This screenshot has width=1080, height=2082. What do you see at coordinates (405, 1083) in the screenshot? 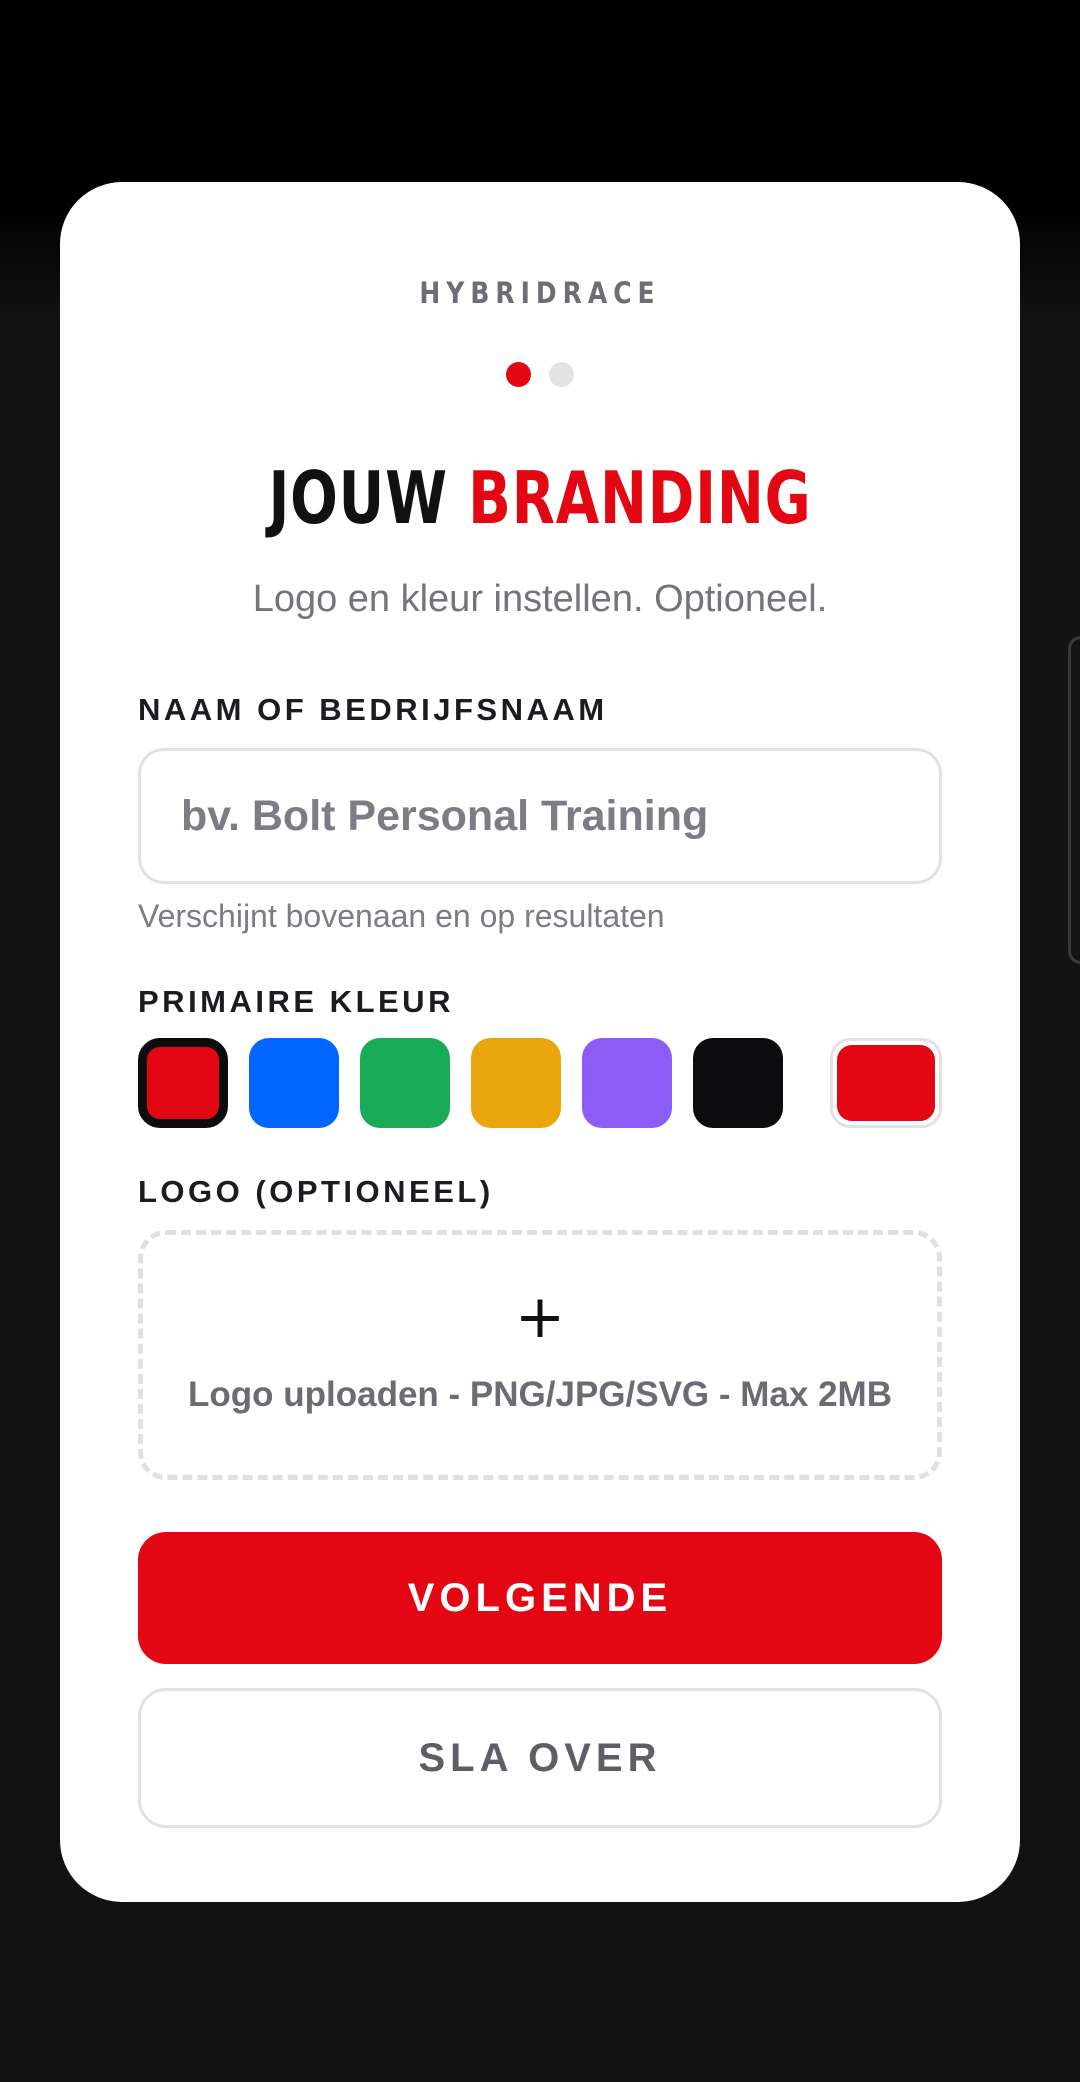
I see `color-swatch-green` at bounding box center [405, 1083].